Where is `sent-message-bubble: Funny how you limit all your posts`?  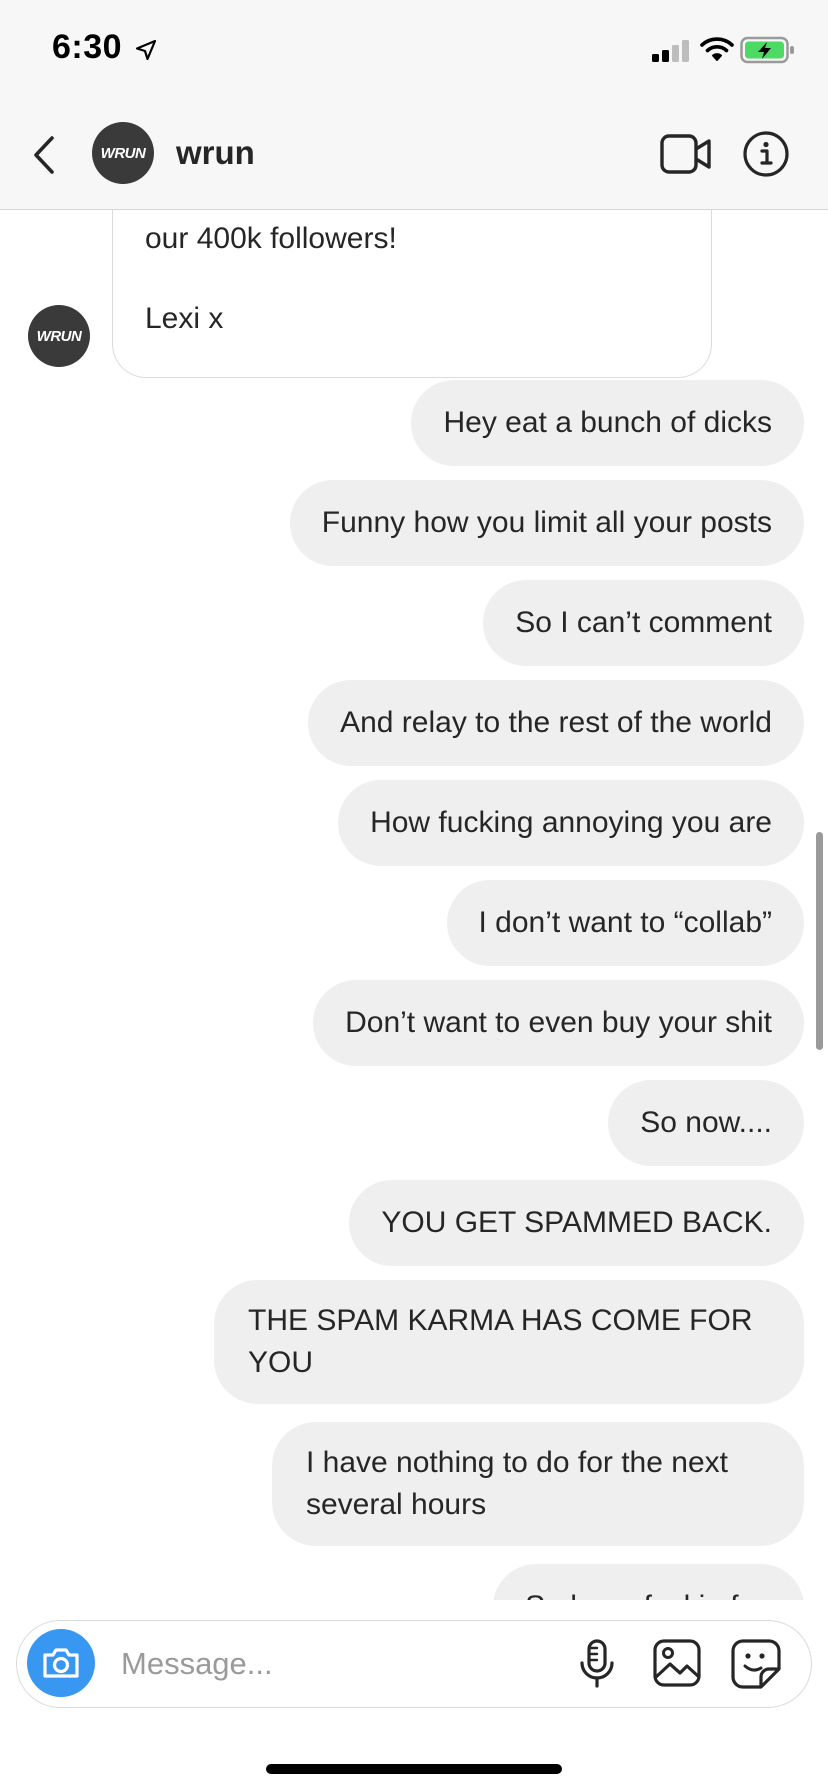 sent-message-bubble: Funny how you limit all your posts is located at coordinates (546, 523).